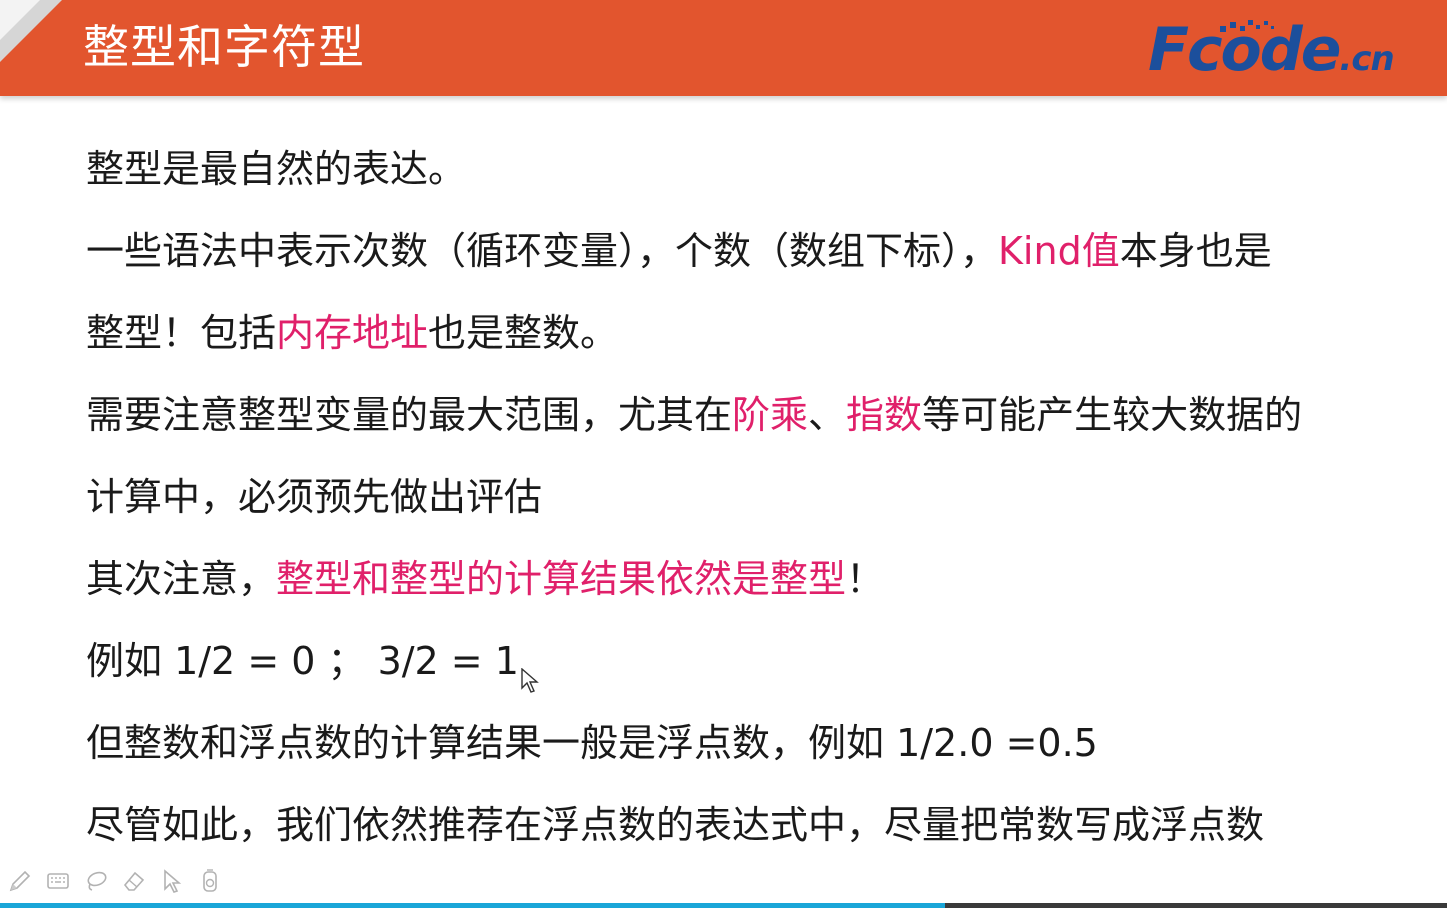 This screenshot has width=1447, height=908. I want to click on highlighted-text: 整型和整型的计算结果依然是整型, so click(561, 579).